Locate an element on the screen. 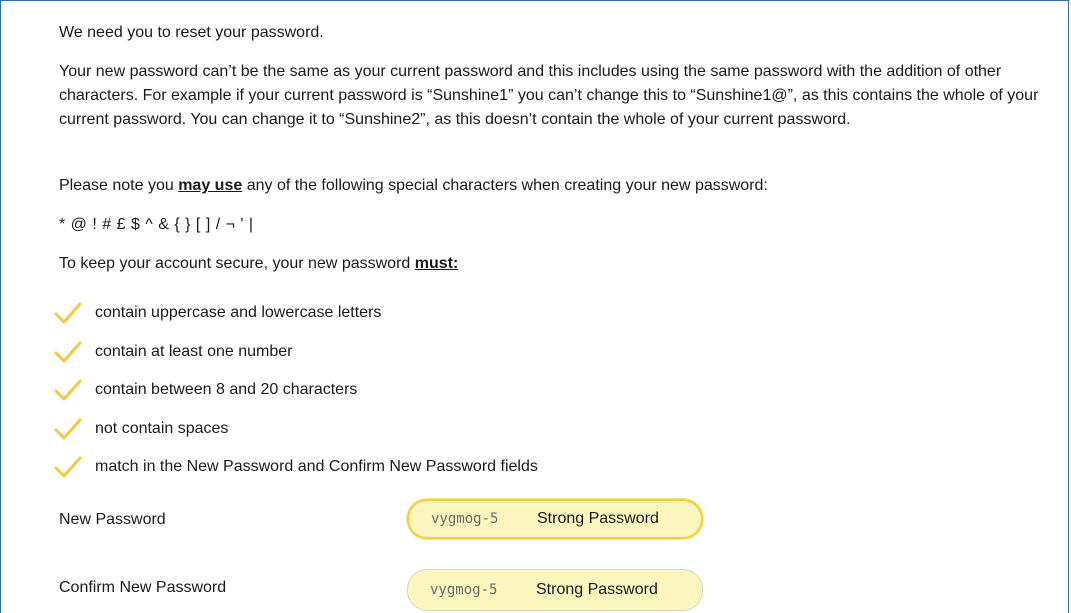 The image size is (1071, 613). requirement-text: not contain spaces is located at coordinates (162, 428).